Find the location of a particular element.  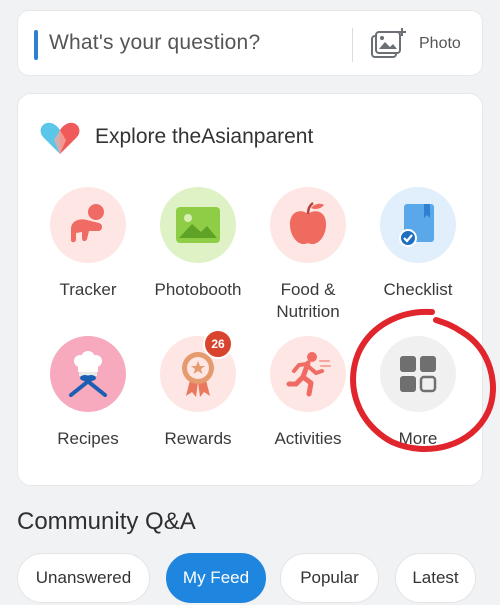

community-title: Community Q&A is located at coordinates (106, 521).